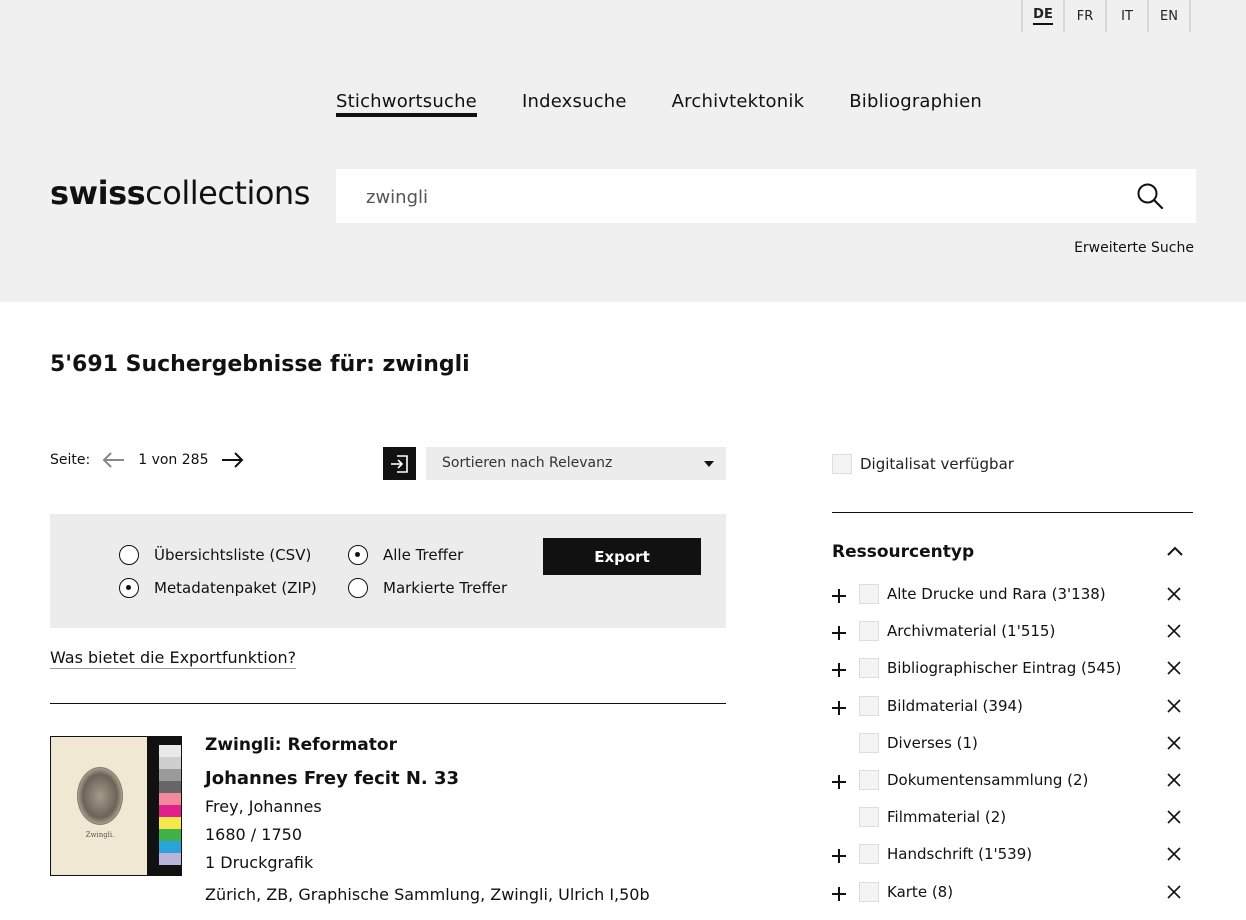 This screenshot has width=1246, height=920. Describe the element at coordinates (982, 668) in the screenshot. I see `facet-label-text: Bibliographischer Eintrag` at that location.